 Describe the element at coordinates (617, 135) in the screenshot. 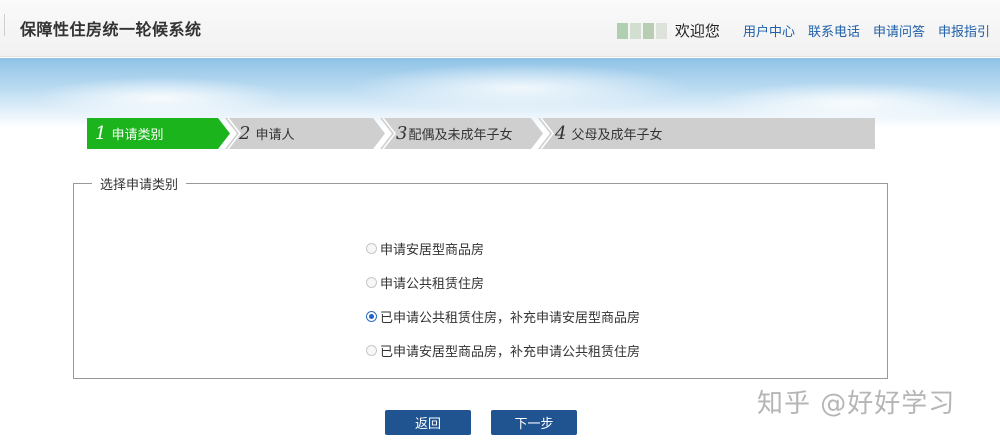

I see `step-label: 父母及成年子女` at that location.